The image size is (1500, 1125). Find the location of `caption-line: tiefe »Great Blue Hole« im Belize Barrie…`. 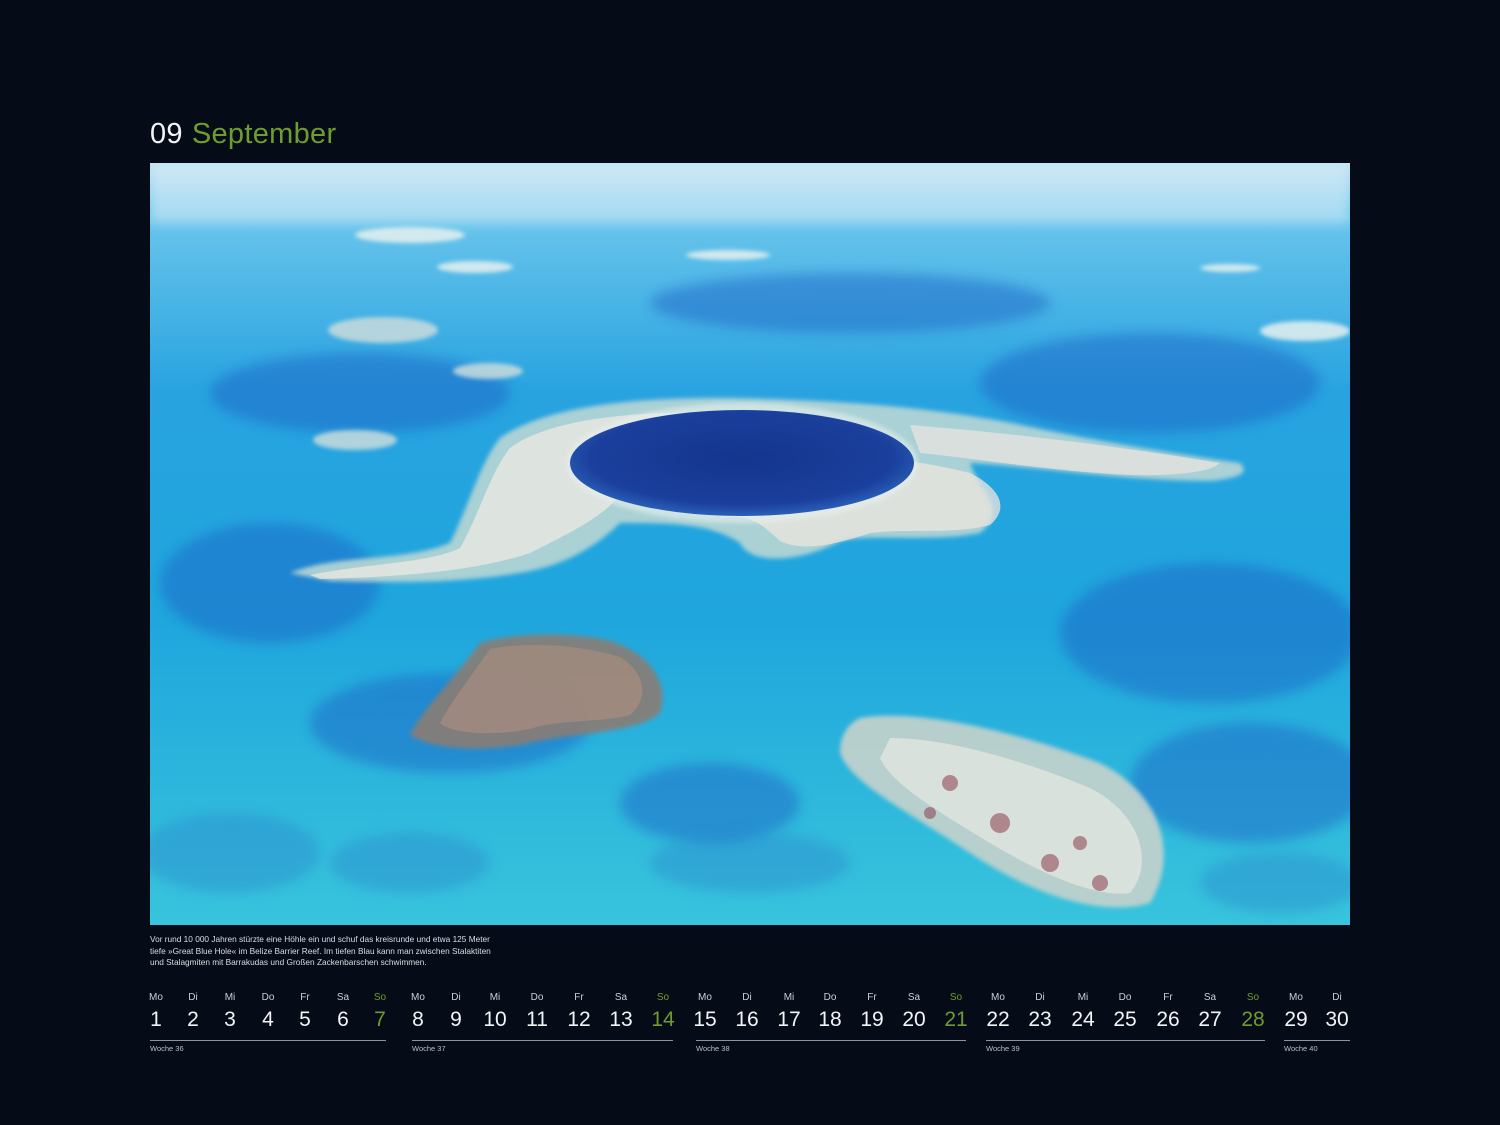

caption-line: tiefe »Great Blue Hole« im Belize Barrie… is located at coordinates (320, 950).